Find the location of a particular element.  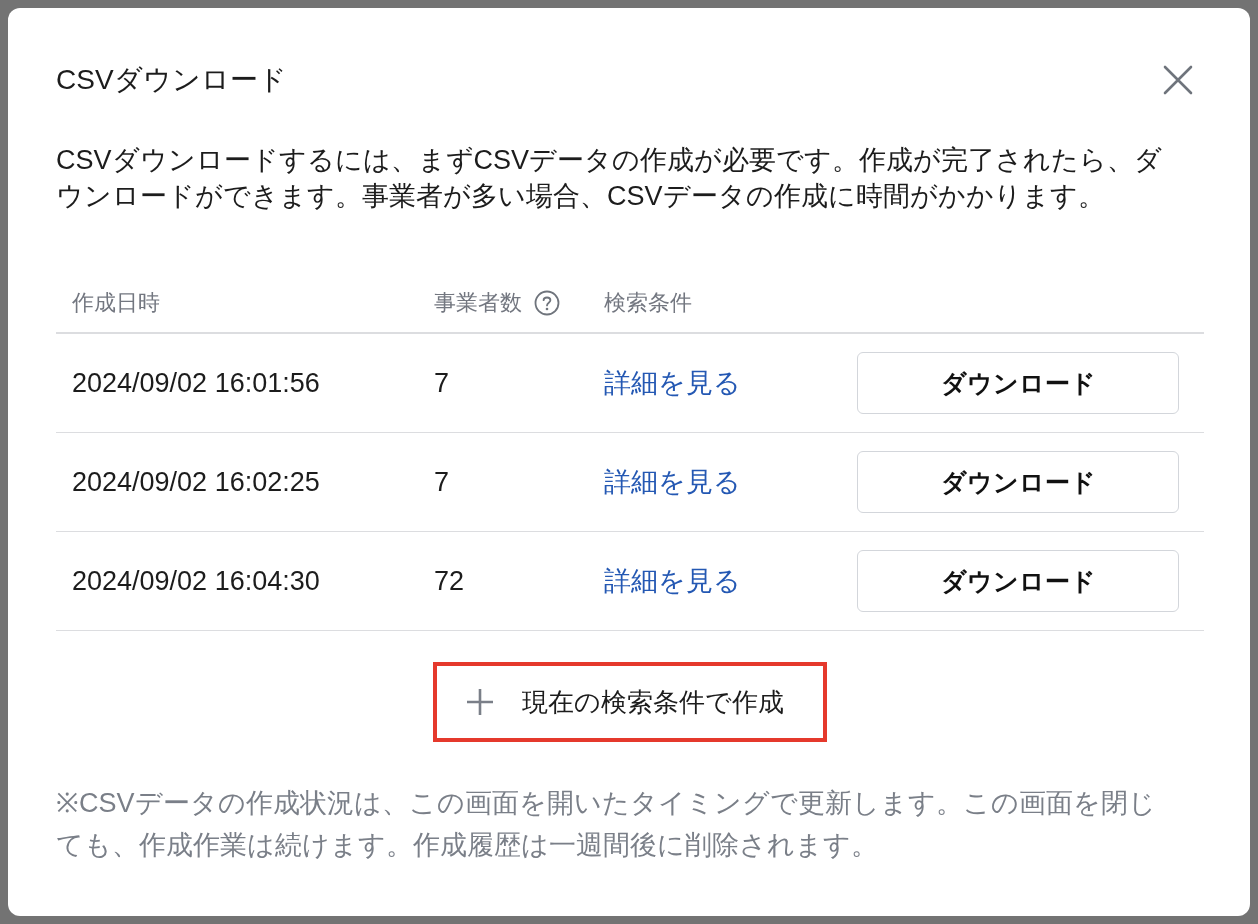

column-header: 事業者数 is located at coordinates (478, 303).